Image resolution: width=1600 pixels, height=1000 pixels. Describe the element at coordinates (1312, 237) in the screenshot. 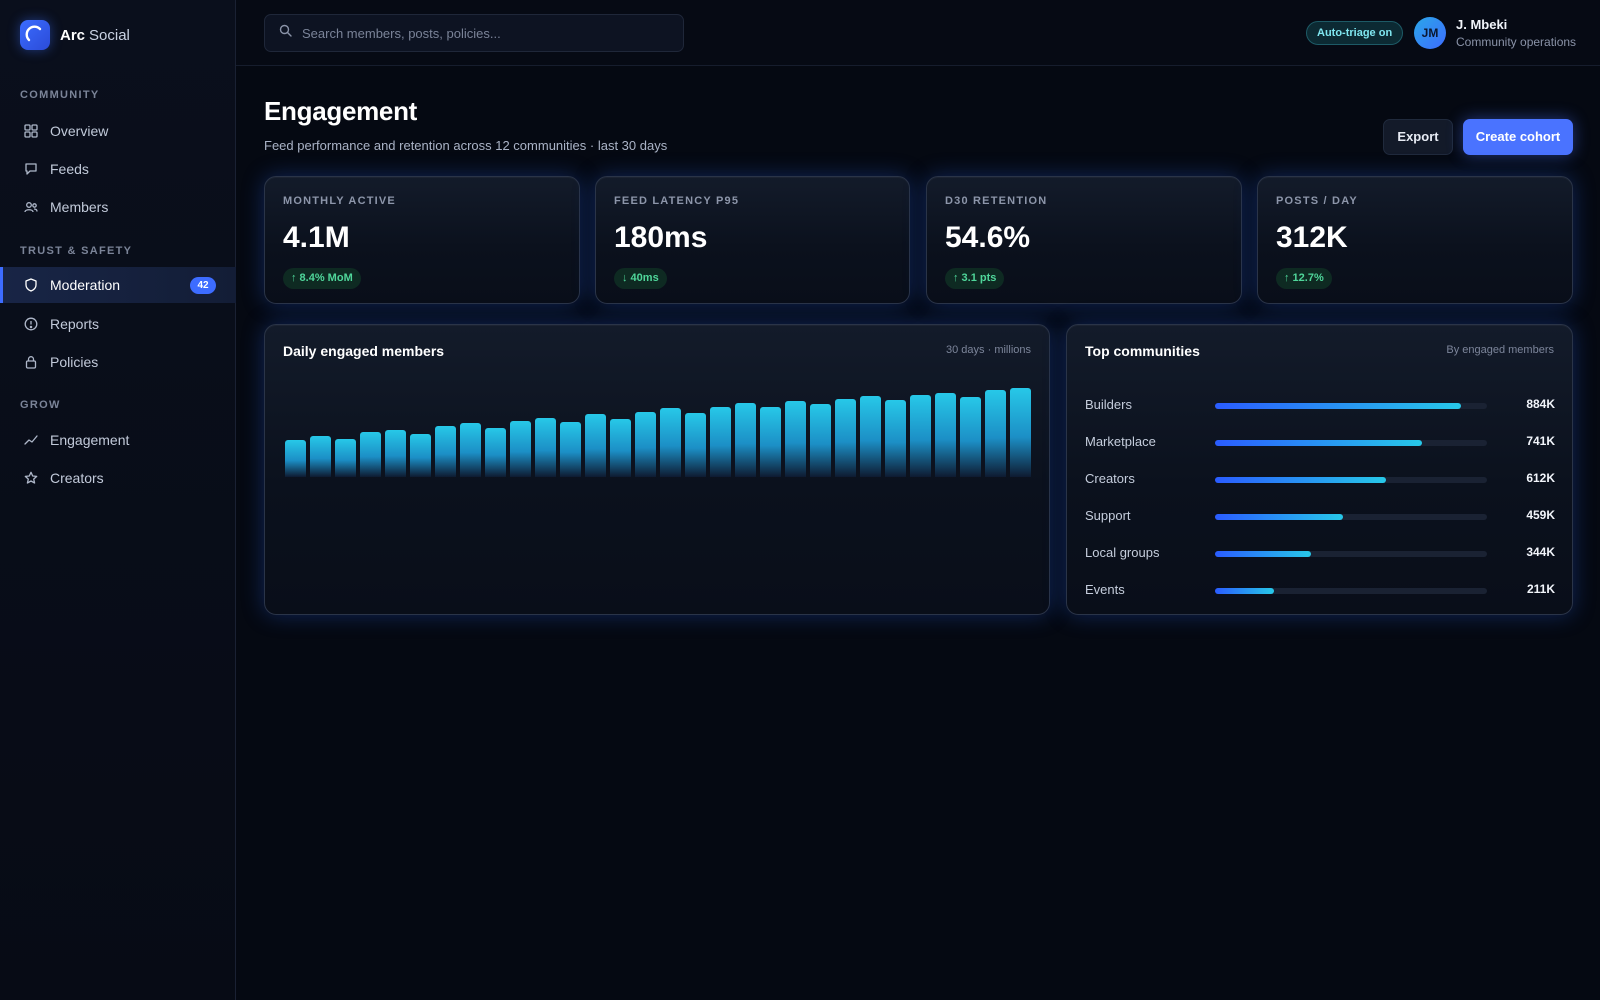

I see `kpi-value: 312K` at that location.